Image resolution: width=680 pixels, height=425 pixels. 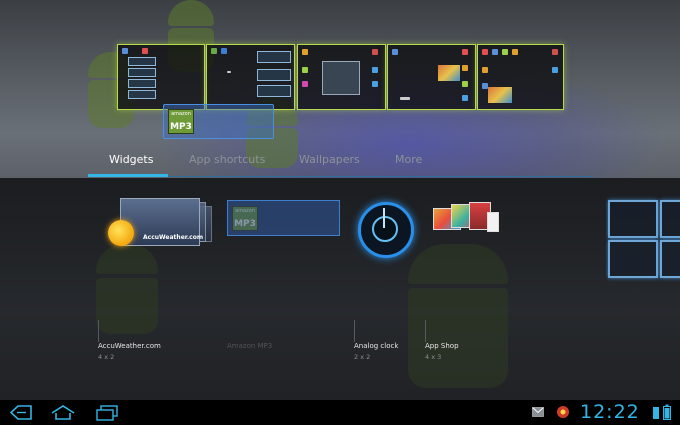 I want to click on widget-name: Amazon MP3, so click(x=250, y=346).